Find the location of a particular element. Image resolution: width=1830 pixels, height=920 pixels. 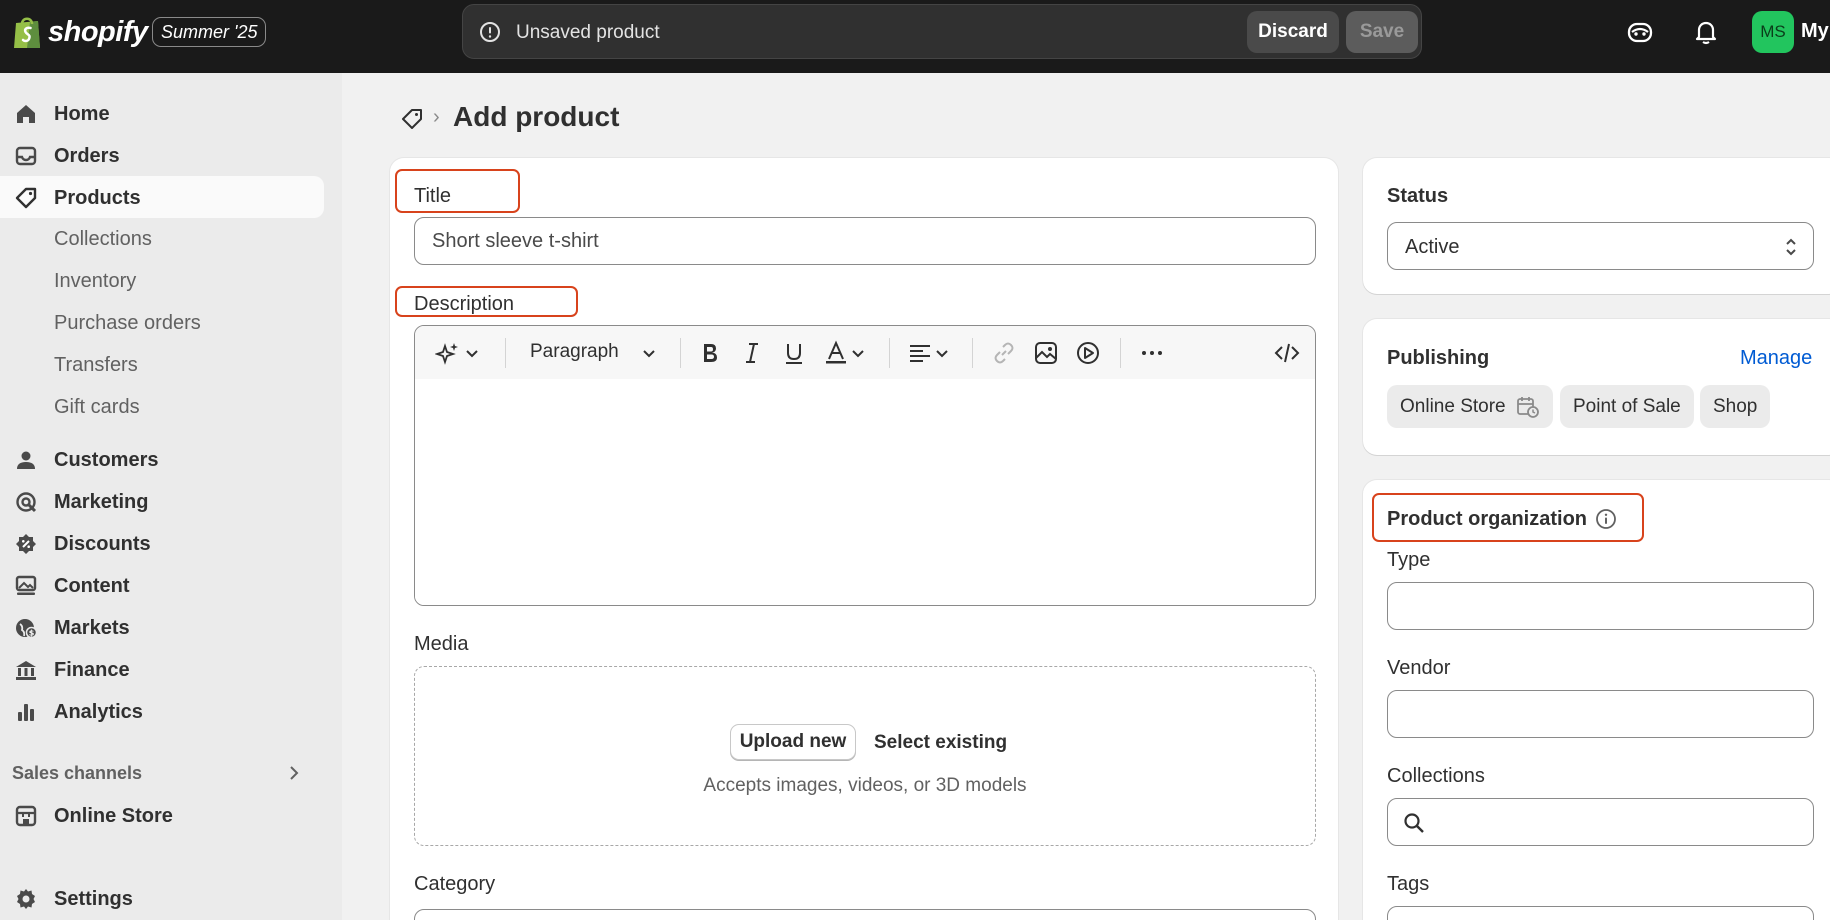

channel-chip-shop: Shop is located at coordinates (1735, 406).